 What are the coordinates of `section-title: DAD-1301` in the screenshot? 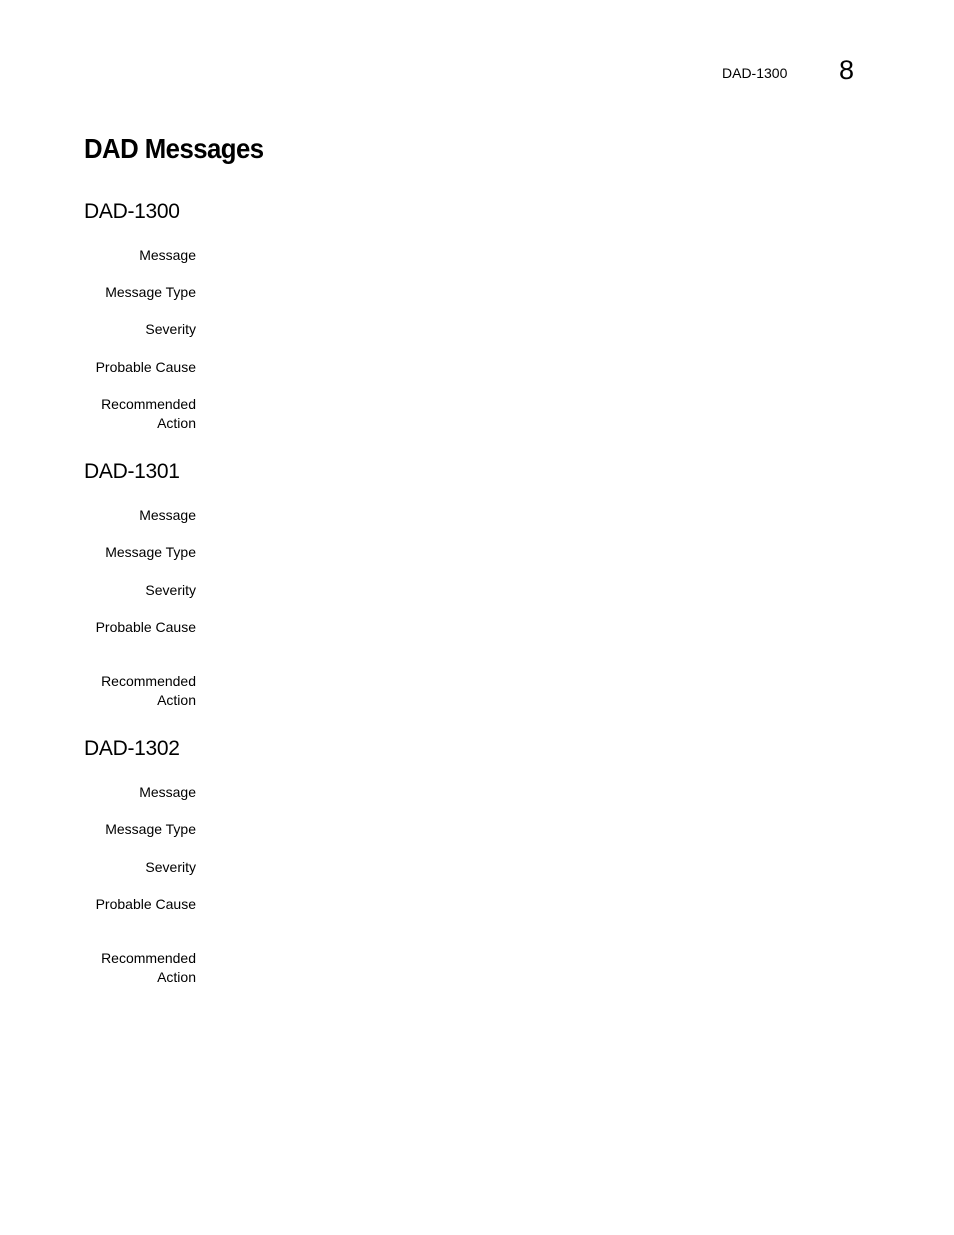 It's located at (132, 471).